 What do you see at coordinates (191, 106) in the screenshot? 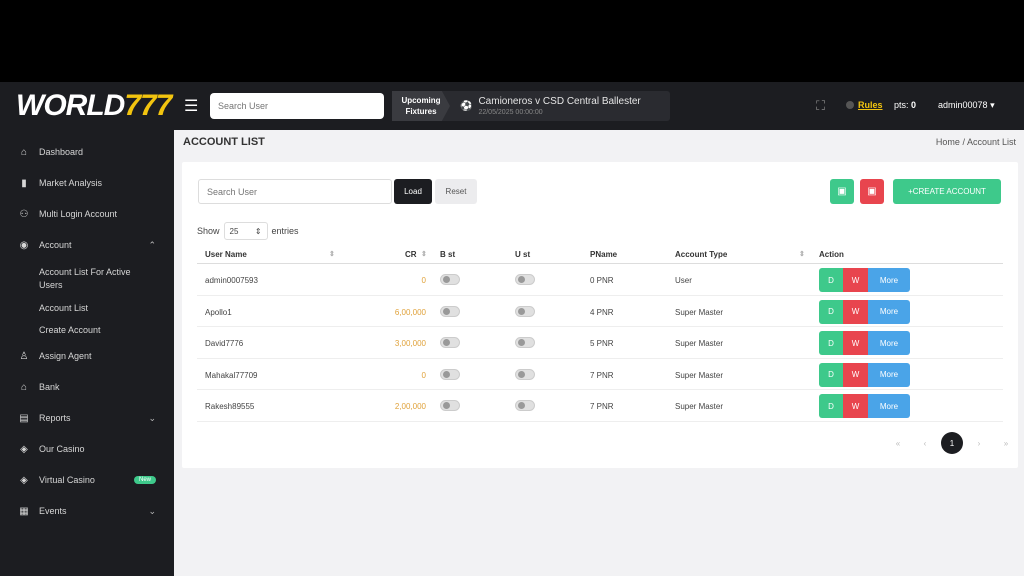
I see `menu-icon: ☰` at bounding box center [191, 106].